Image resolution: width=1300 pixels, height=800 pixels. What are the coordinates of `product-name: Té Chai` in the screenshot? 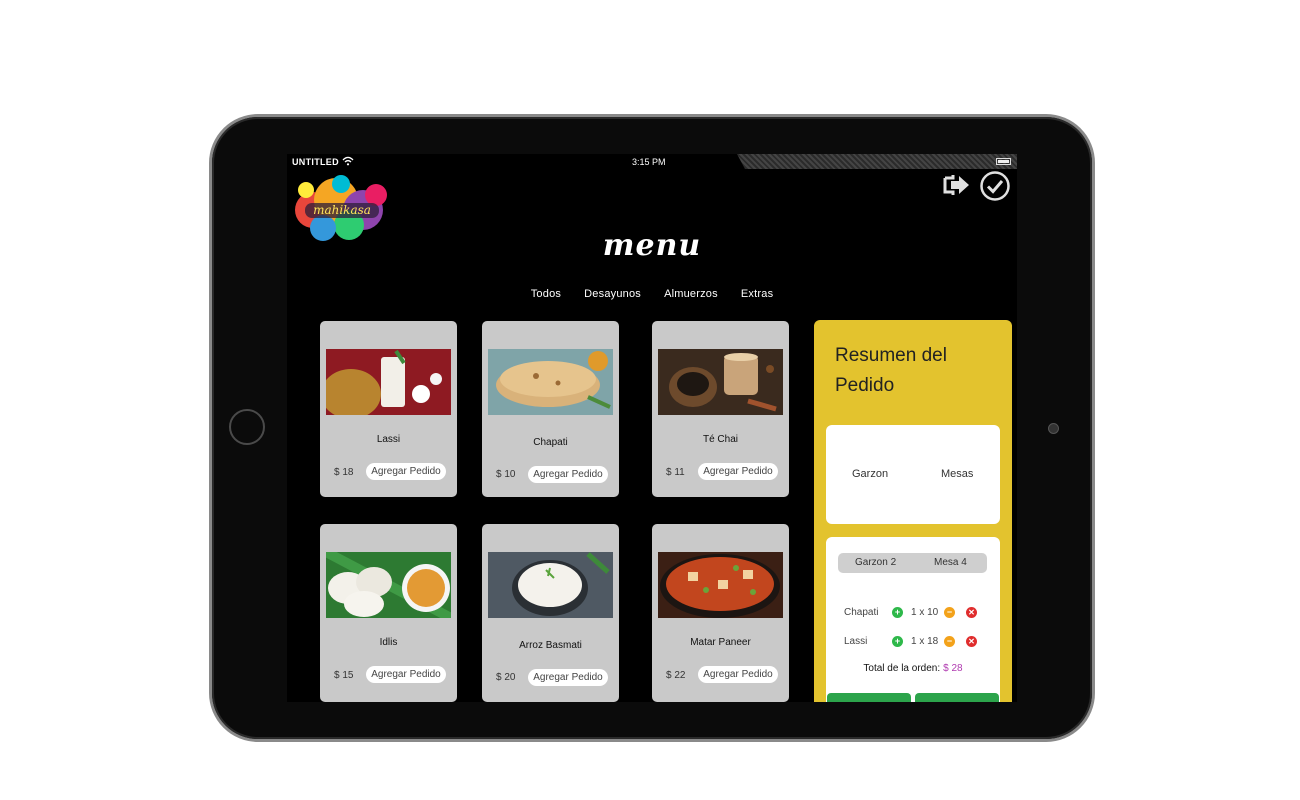 It's located at (720, 439).